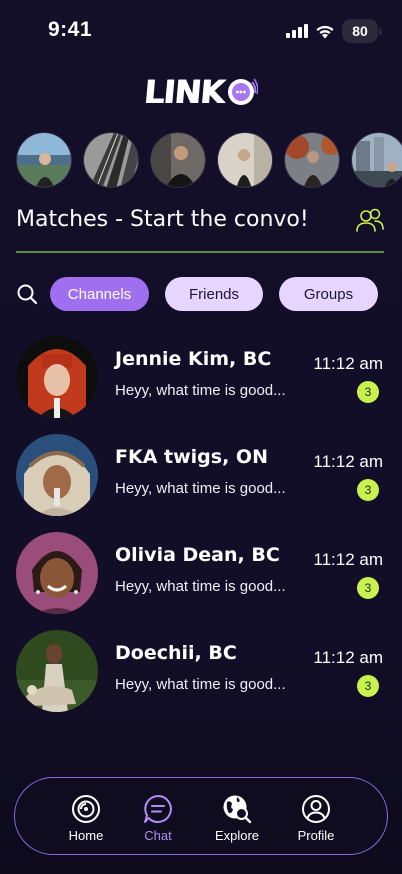 This screenshot has height=874, width=402. What do you see at coordinates (197, 555) in the screenshot?
I see `chat-name: Olivia Dean, BC` at bounding box center [197, 555].